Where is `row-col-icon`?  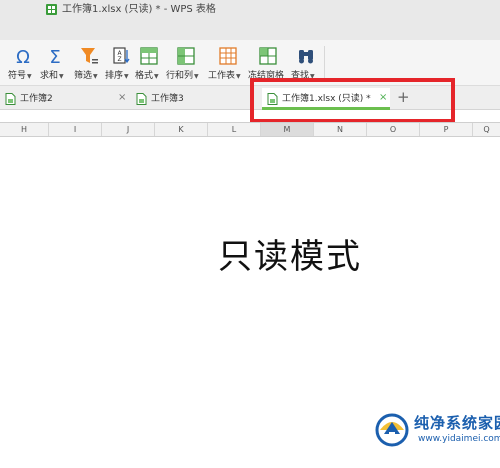
row-col-icon is located at coordinates (186, 56).